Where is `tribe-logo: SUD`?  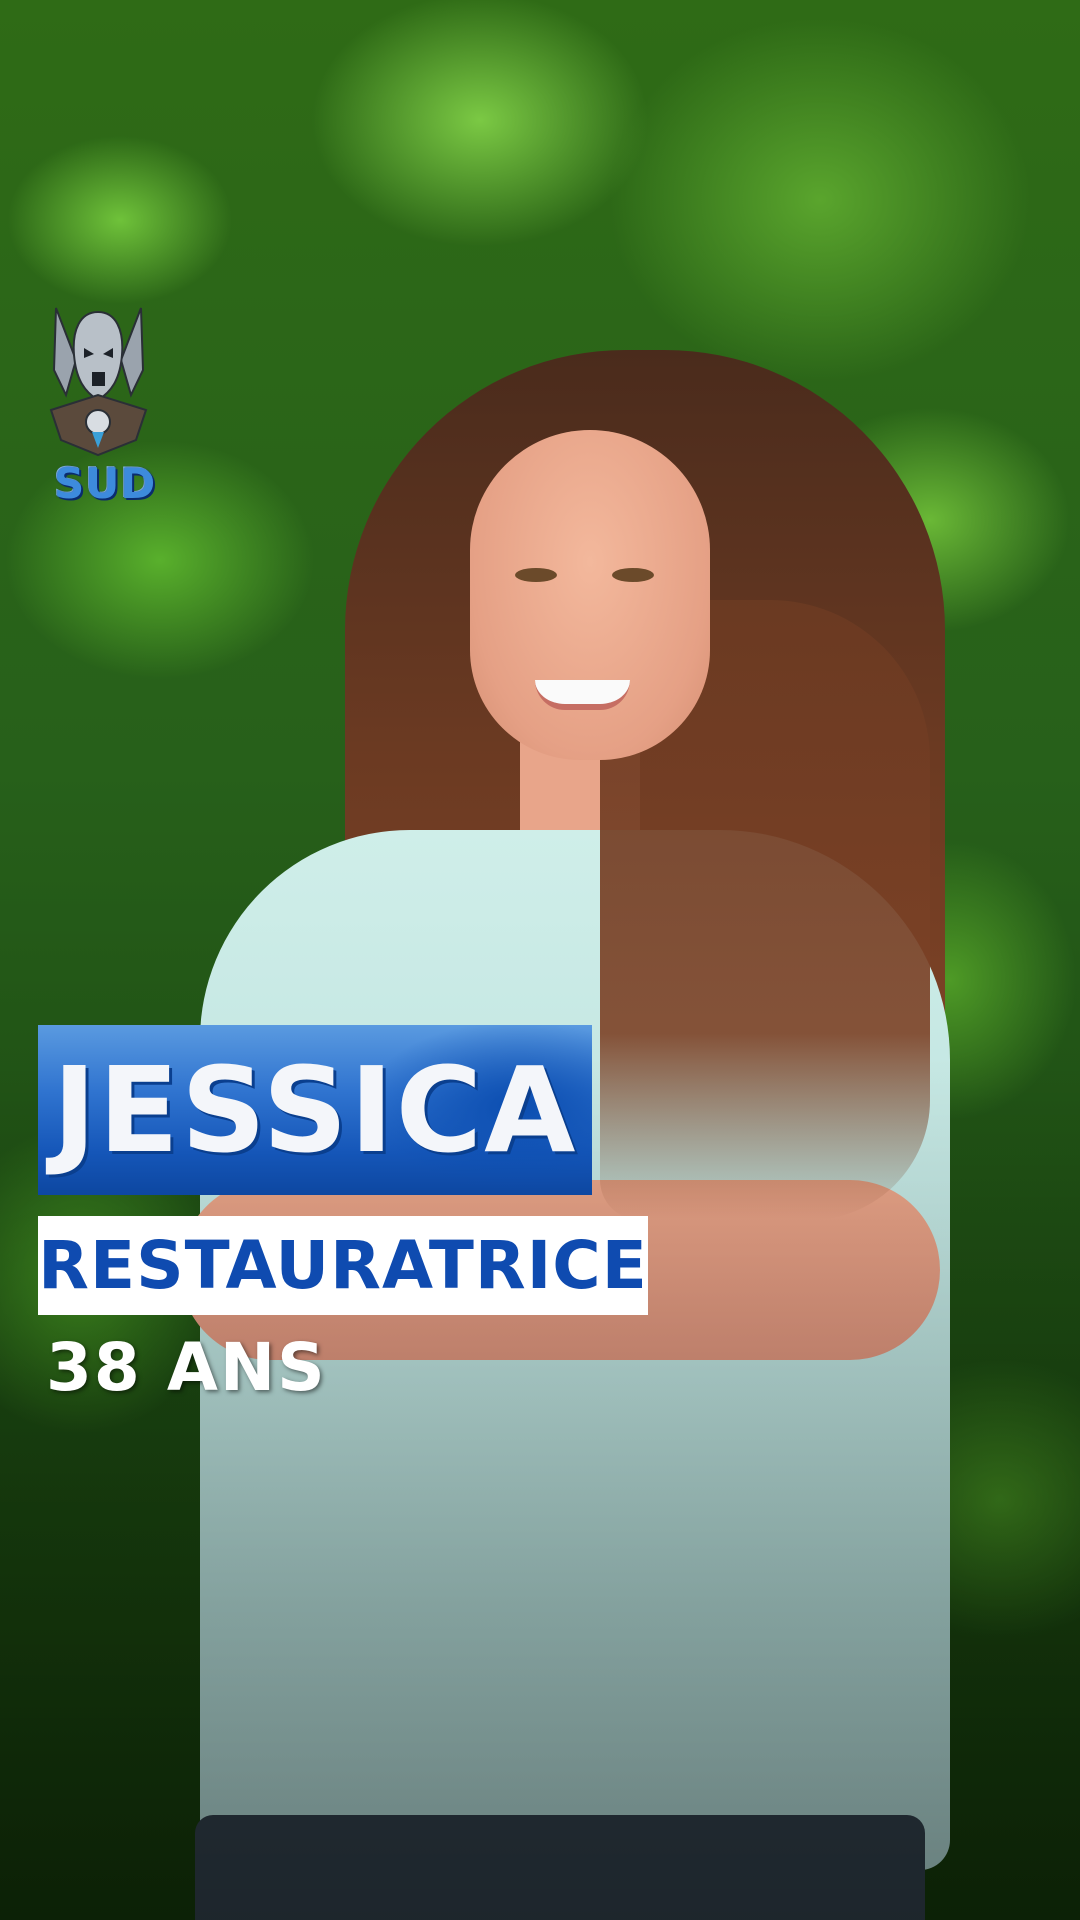 tribe-logo: SUD is located at coordinates (98, 405).